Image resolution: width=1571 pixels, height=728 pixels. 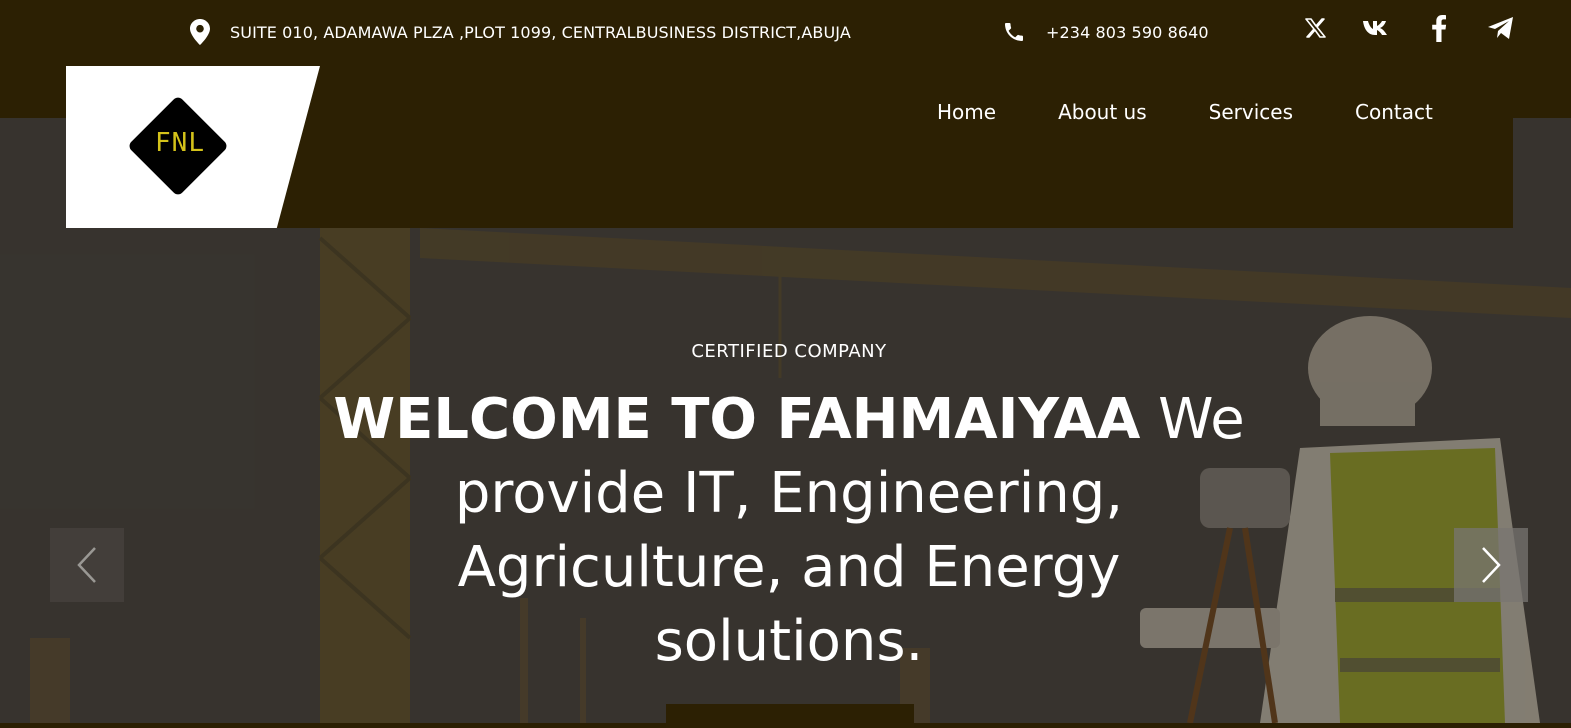 What do you see at coordinates (1102, 112) in the screenshot?
I see `nav-item-about-us: About us` at bounding box center [1102, 112].